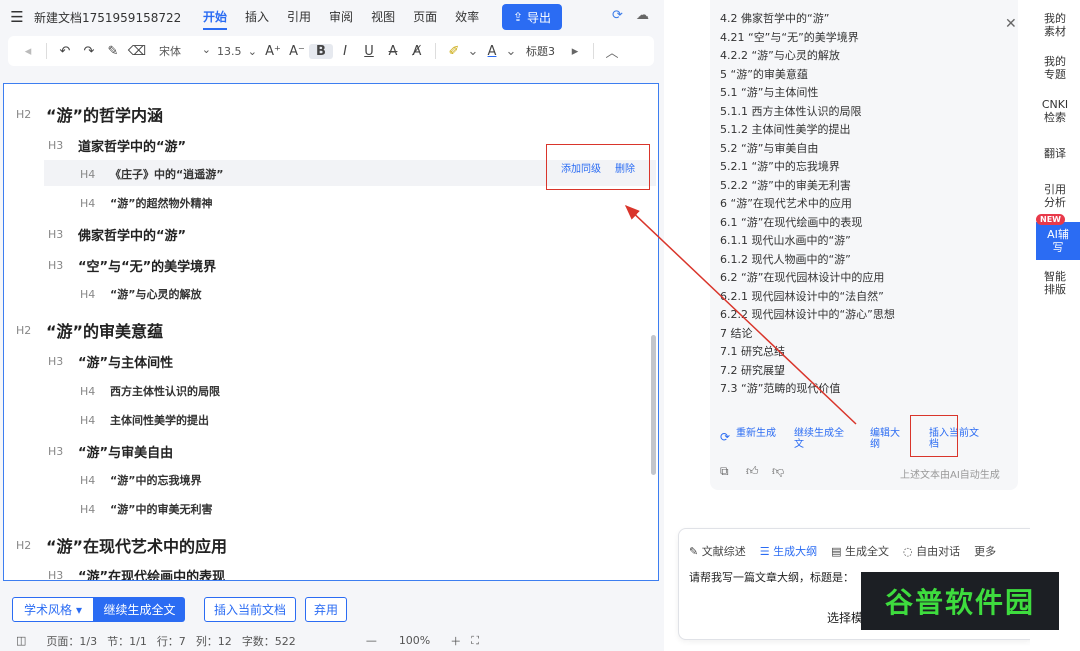 This screenshot has height=651, width=1080. Describe the element at coordinates (151, 573) in the screenshot. I see `outline-text: “游”在现代绘画中的表现` at that location.